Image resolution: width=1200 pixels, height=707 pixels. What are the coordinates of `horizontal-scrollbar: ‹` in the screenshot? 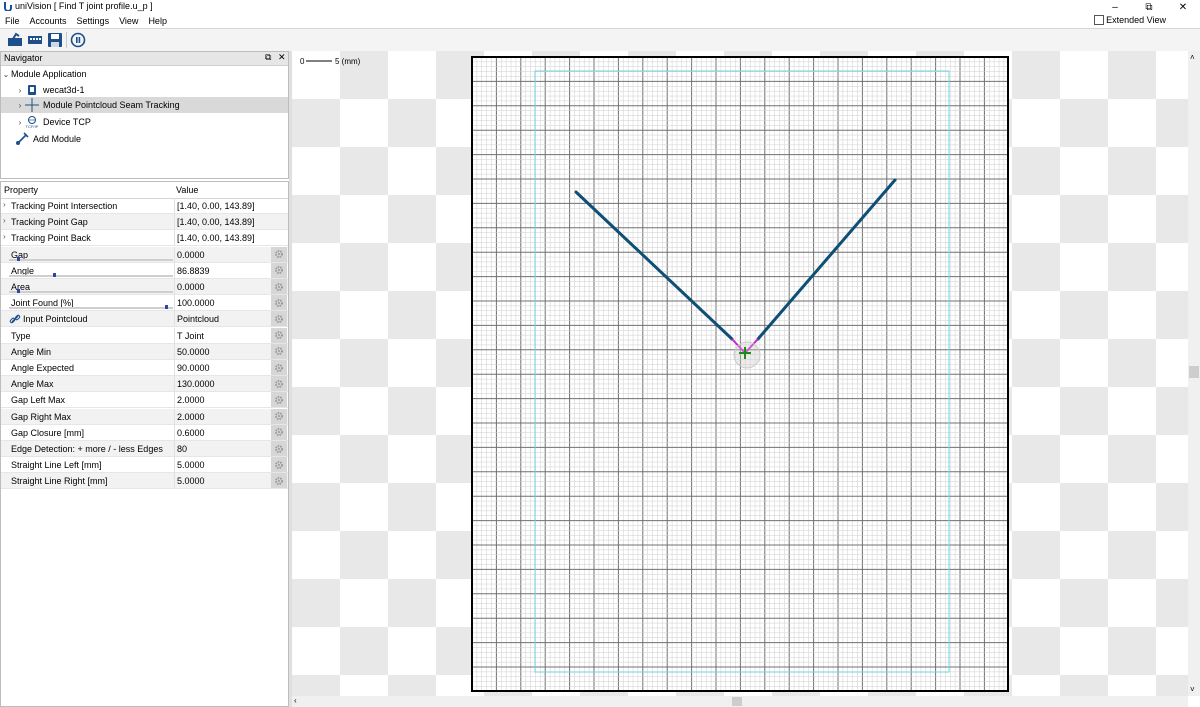 It's located at (740, 701).